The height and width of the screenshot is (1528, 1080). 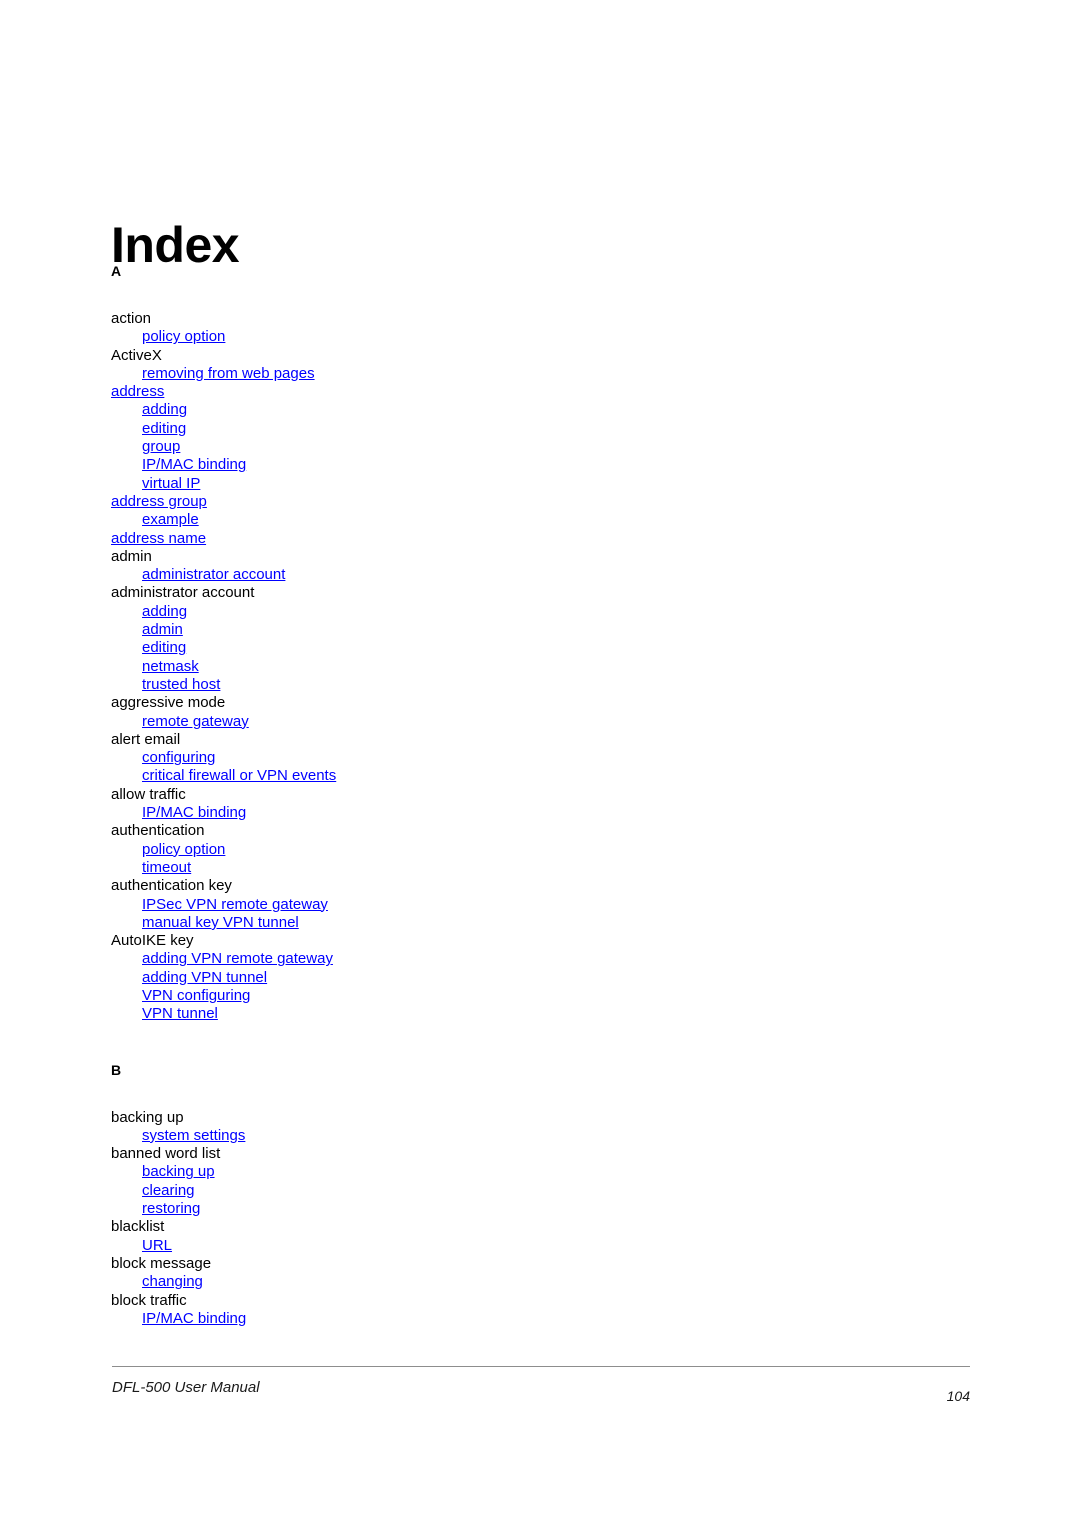 I want to click on index-entry-label: authentication, so click(x=158, y=831).